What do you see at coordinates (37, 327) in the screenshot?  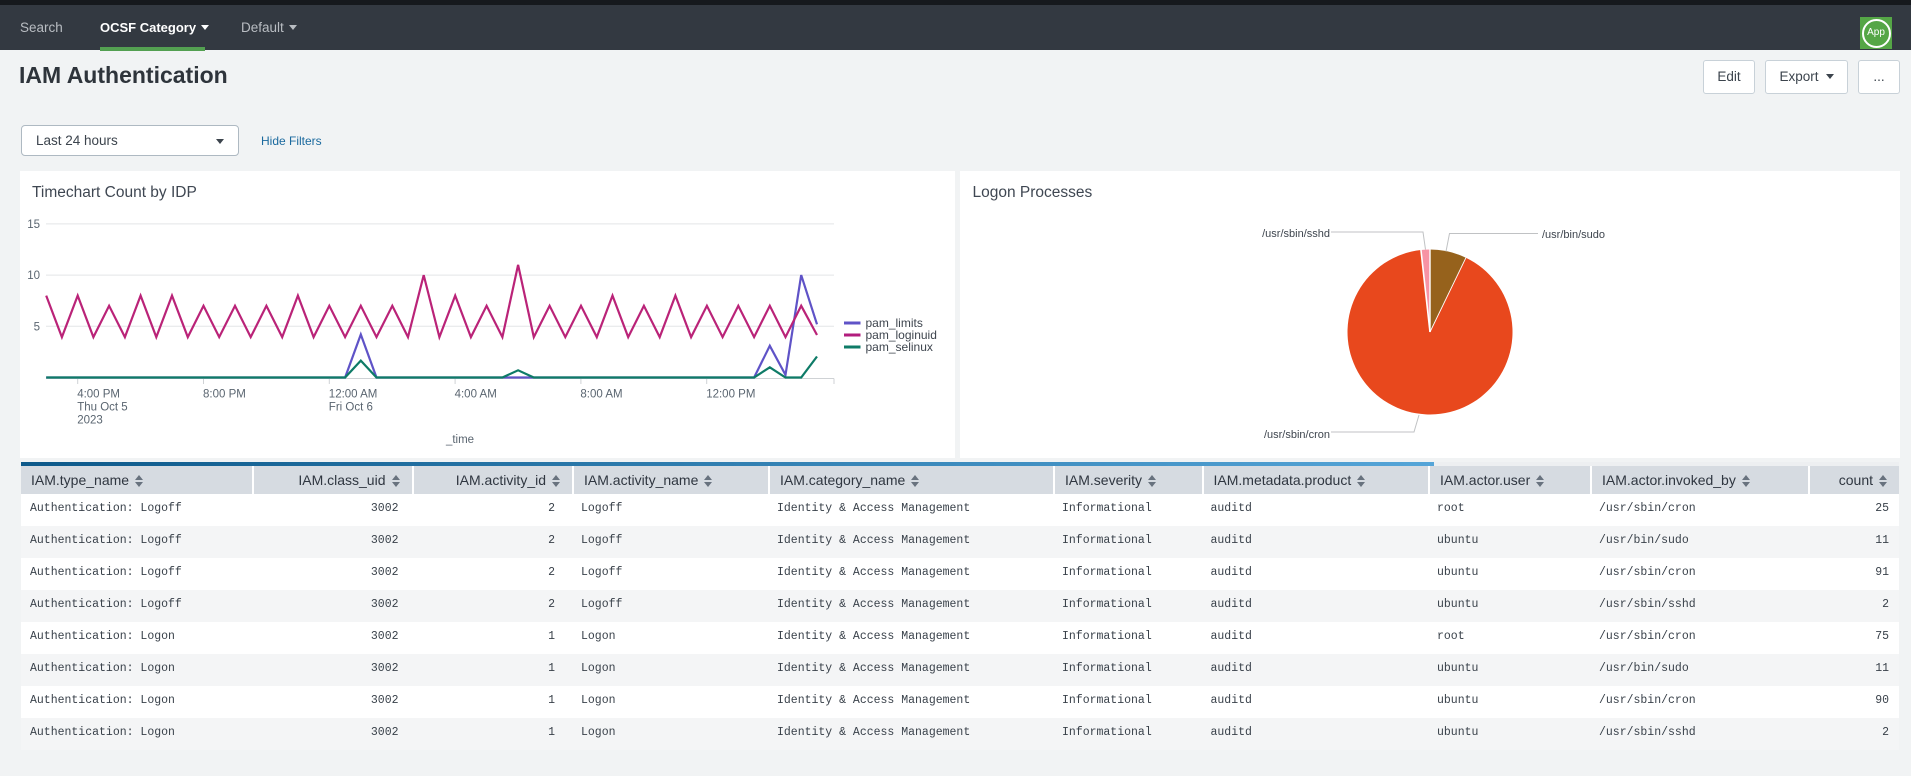 I see `svg-text: 5` at bounding box center [37, 327].